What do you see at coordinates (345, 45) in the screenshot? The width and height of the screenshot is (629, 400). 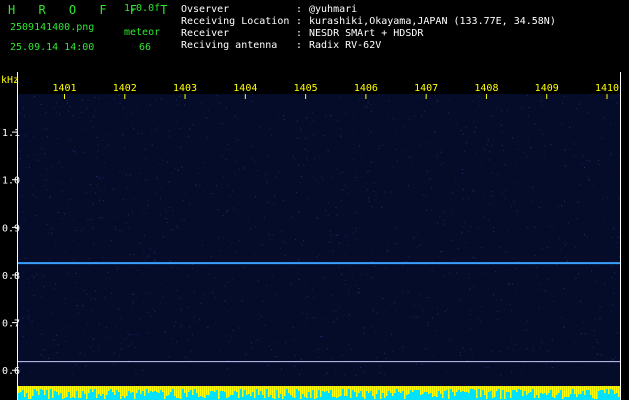 I see `info-value-antenna: Radix RV-62V` at bounding box center [345, 45].